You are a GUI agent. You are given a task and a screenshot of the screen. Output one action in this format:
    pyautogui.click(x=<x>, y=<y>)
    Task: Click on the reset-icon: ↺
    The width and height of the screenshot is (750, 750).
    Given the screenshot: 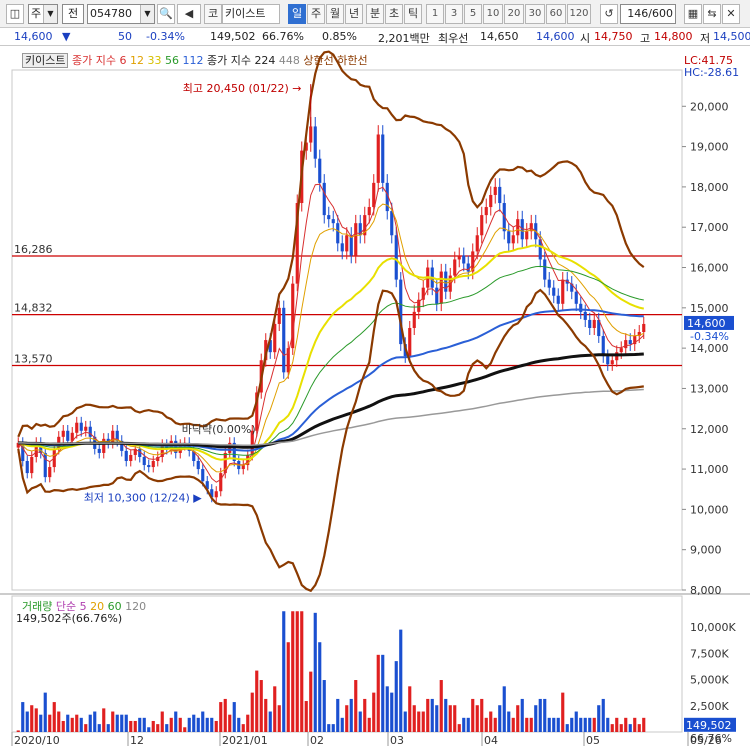 What is the action you would take?
    pyautogui.click(x=609, y=14)
    